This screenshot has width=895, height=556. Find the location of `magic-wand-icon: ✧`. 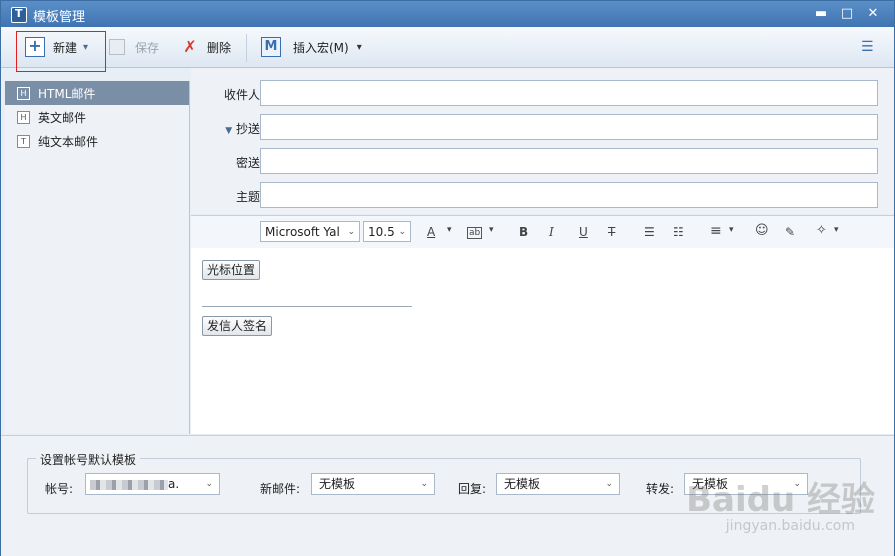

magic-wand-icon: ✧ is located at coordinates (821, 230).